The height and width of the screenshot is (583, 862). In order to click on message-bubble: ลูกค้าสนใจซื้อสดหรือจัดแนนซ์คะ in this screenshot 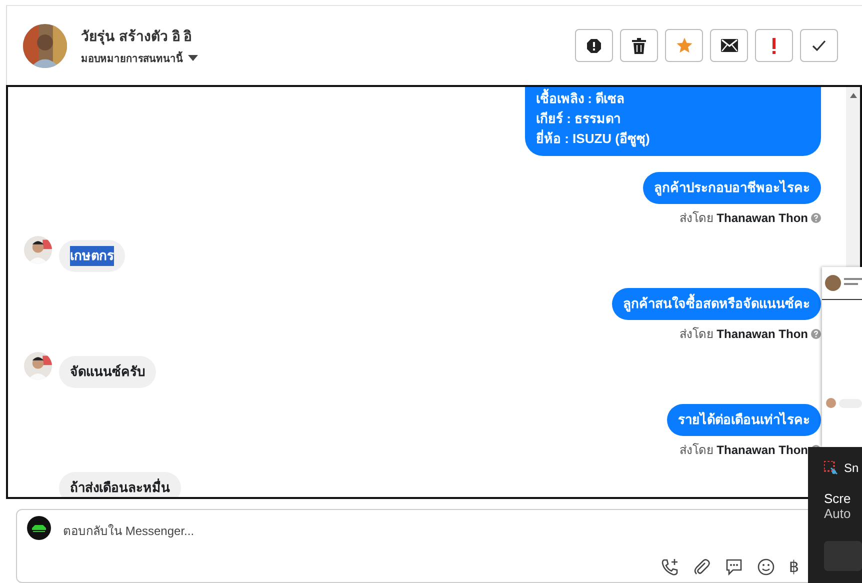, I will do `click(716, 304)`.